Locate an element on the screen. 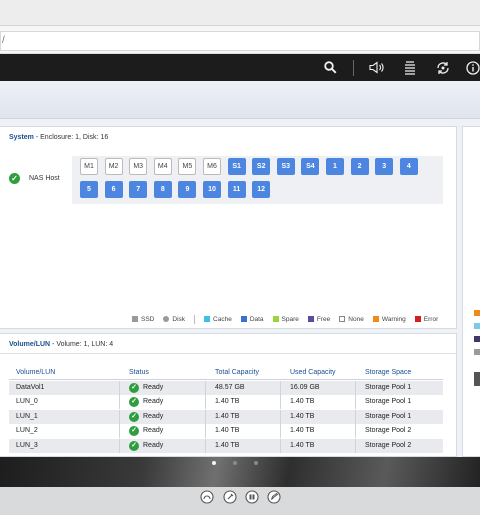  disk-slot-s4: S4 is located at coordinates (310, 166).